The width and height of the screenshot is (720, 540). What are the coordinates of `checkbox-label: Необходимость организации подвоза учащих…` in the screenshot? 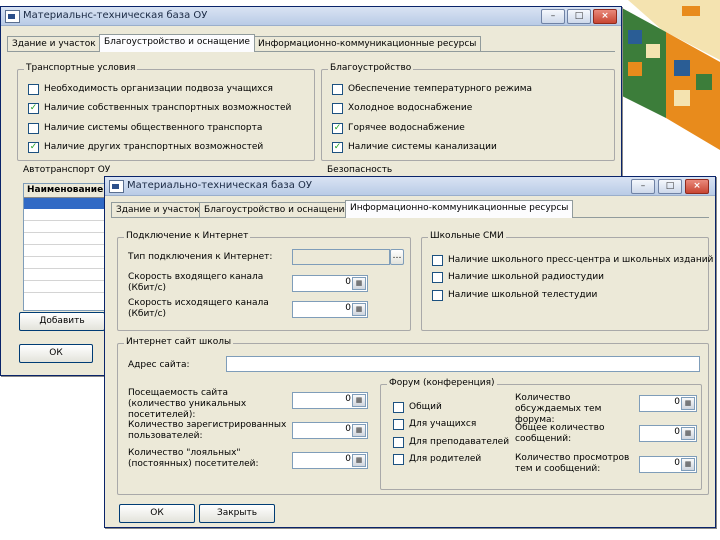 It's located at (158, 89).